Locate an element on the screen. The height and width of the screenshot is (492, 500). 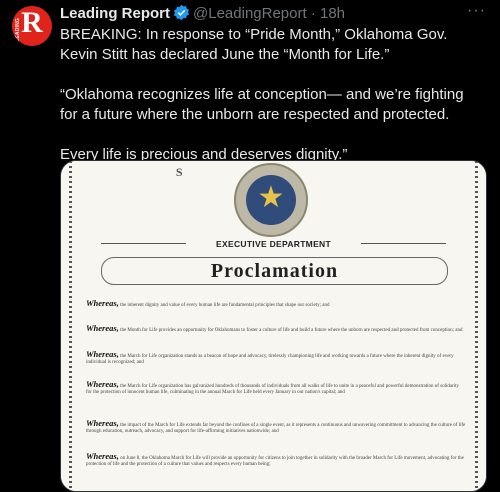
verified-badge-icon is located at coordinates (181, 15).